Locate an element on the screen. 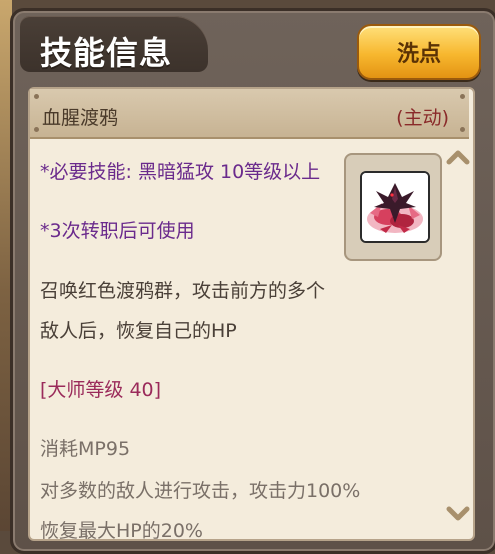  effect-line2: 恢复最大HP的20% is located at coordinates (121, 531).